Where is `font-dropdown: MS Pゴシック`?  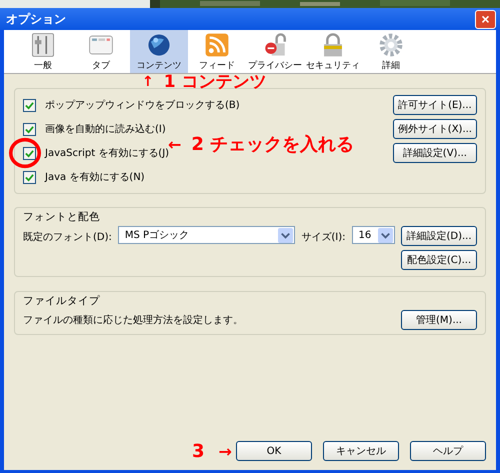 font-dropdown: MS Pゴシック is located at coordinates (207, 235).